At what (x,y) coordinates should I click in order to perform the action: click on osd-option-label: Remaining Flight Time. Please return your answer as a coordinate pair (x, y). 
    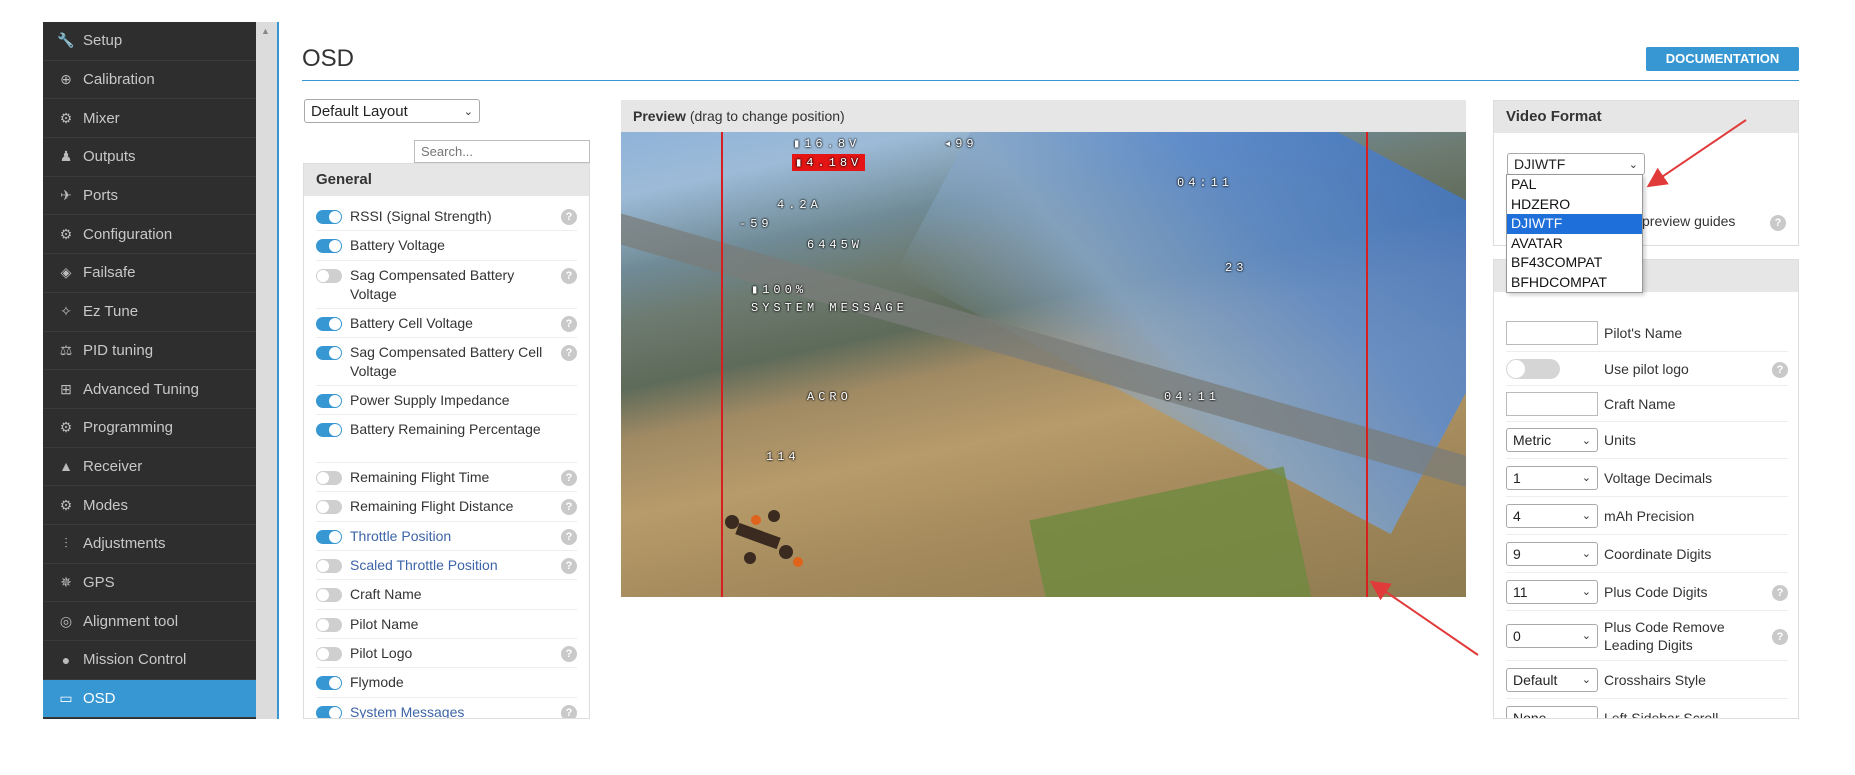
    Looking at the image, I should click on (420, 477).